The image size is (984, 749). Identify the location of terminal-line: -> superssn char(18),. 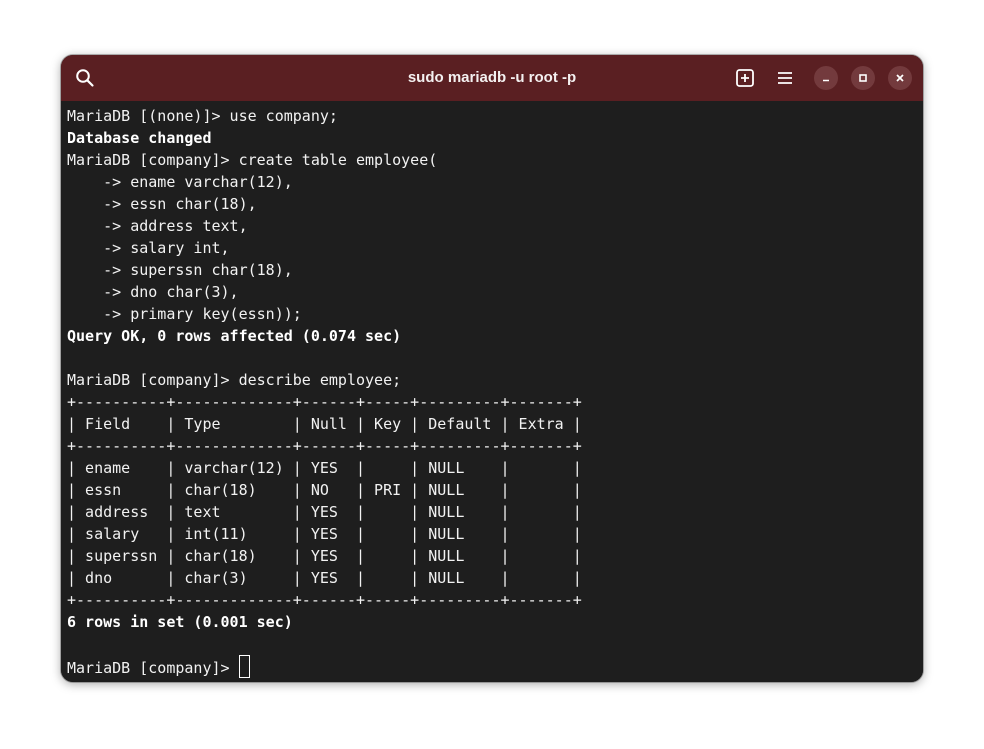
(180, 270).